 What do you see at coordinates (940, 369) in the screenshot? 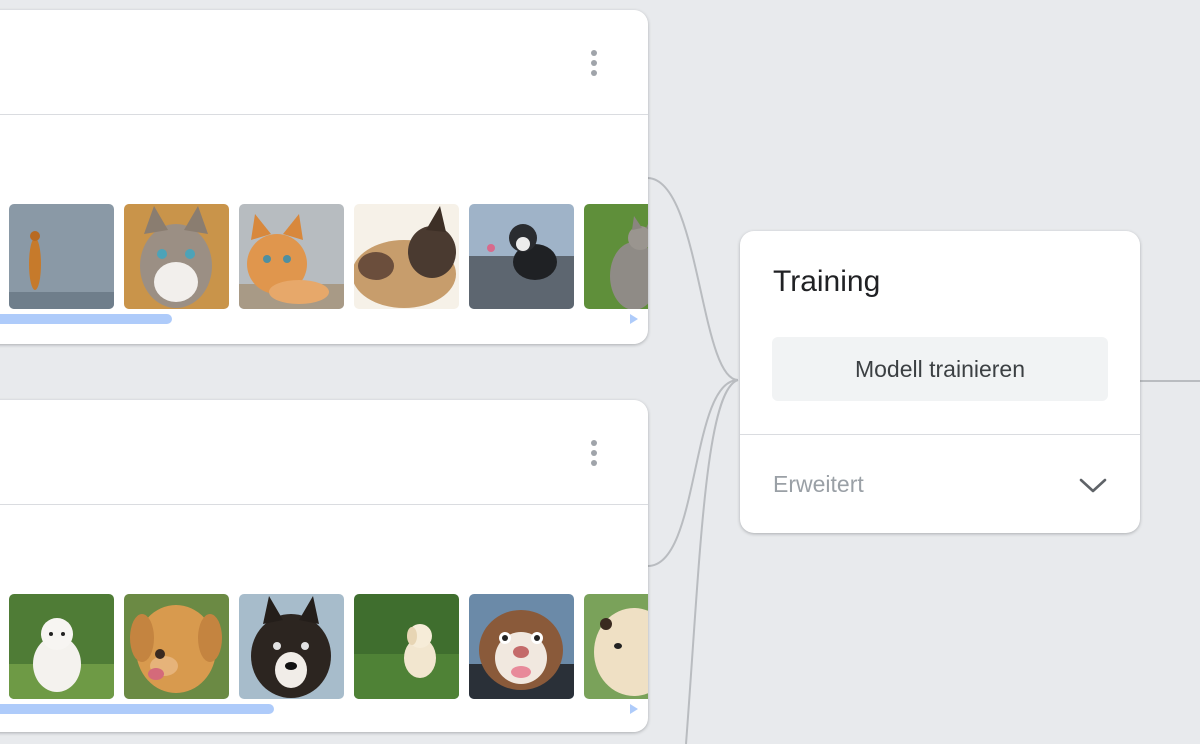
I see `train-model-button: Modell trainieren` at bounding box center [940, 369].